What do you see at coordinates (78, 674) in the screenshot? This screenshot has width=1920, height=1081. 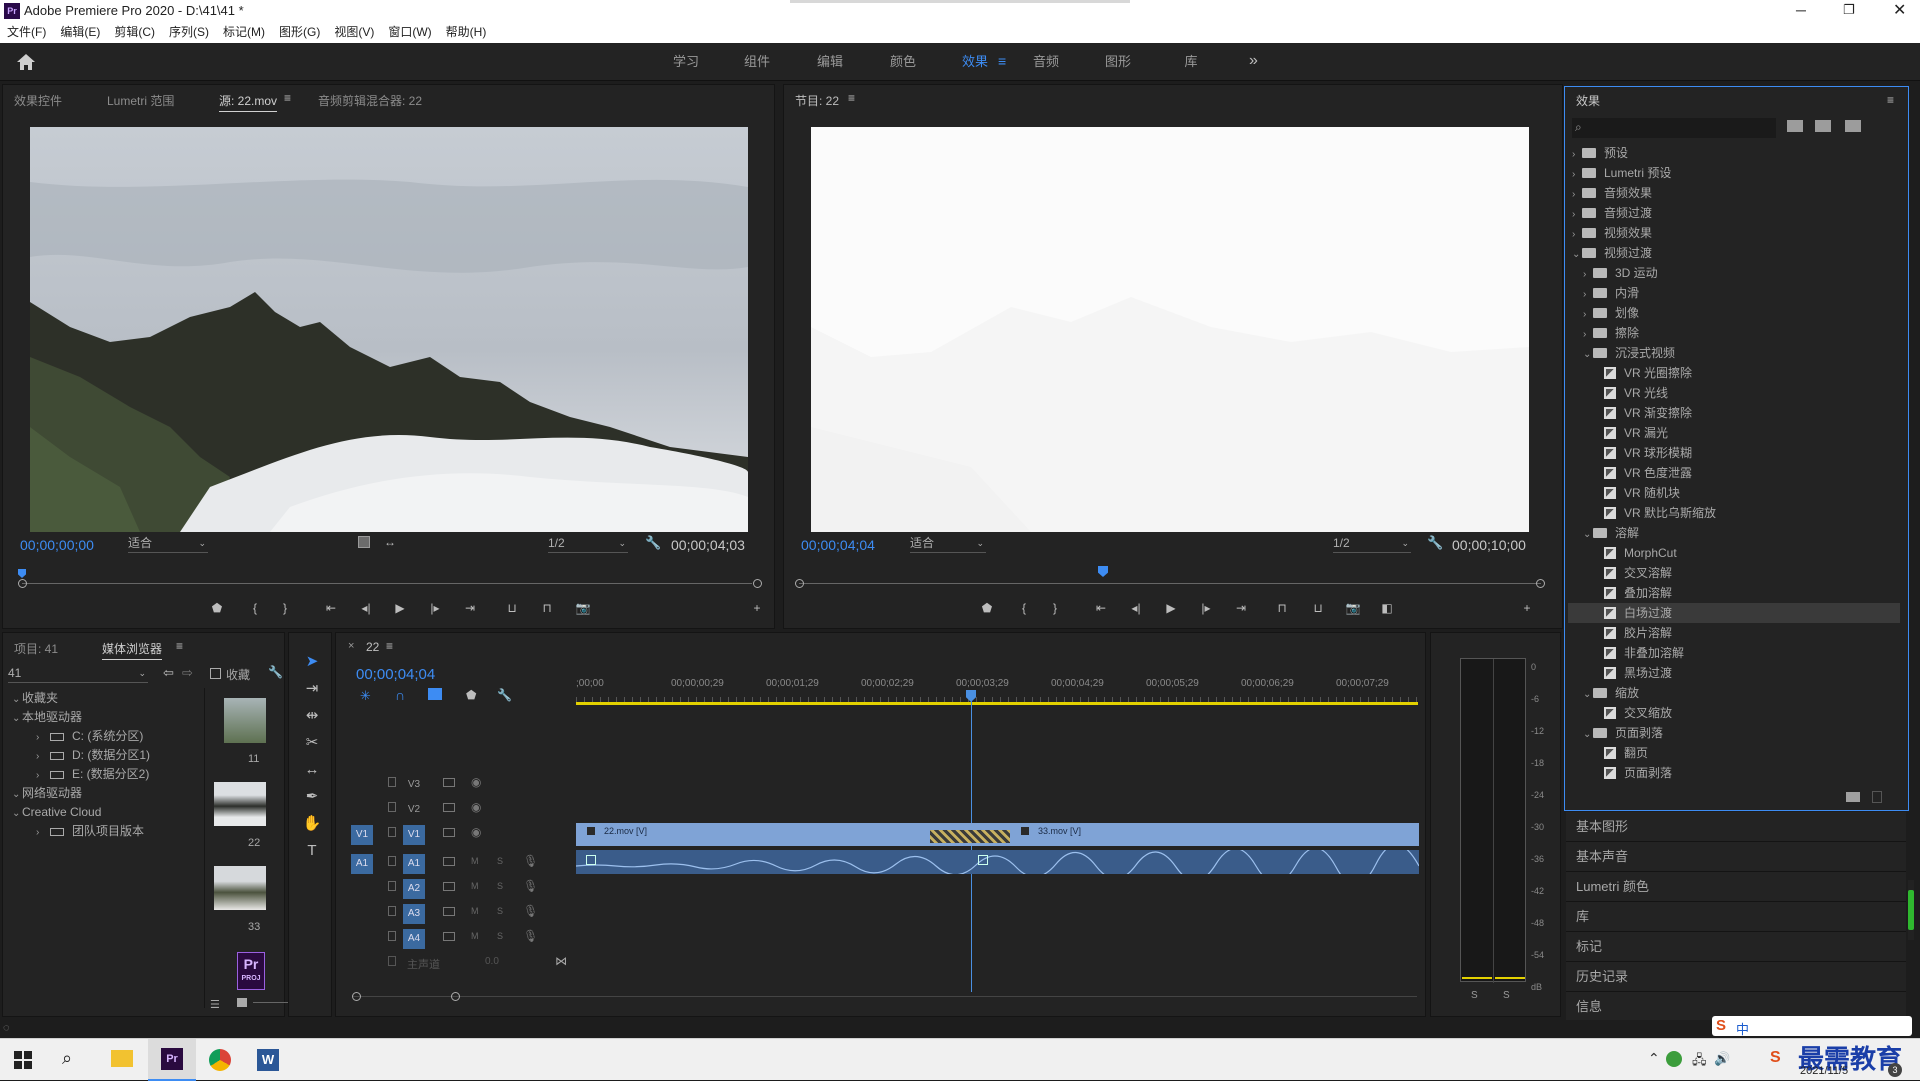 I see `media-path-dropdown: 41 ⌄` at bounding box center [78, 674].